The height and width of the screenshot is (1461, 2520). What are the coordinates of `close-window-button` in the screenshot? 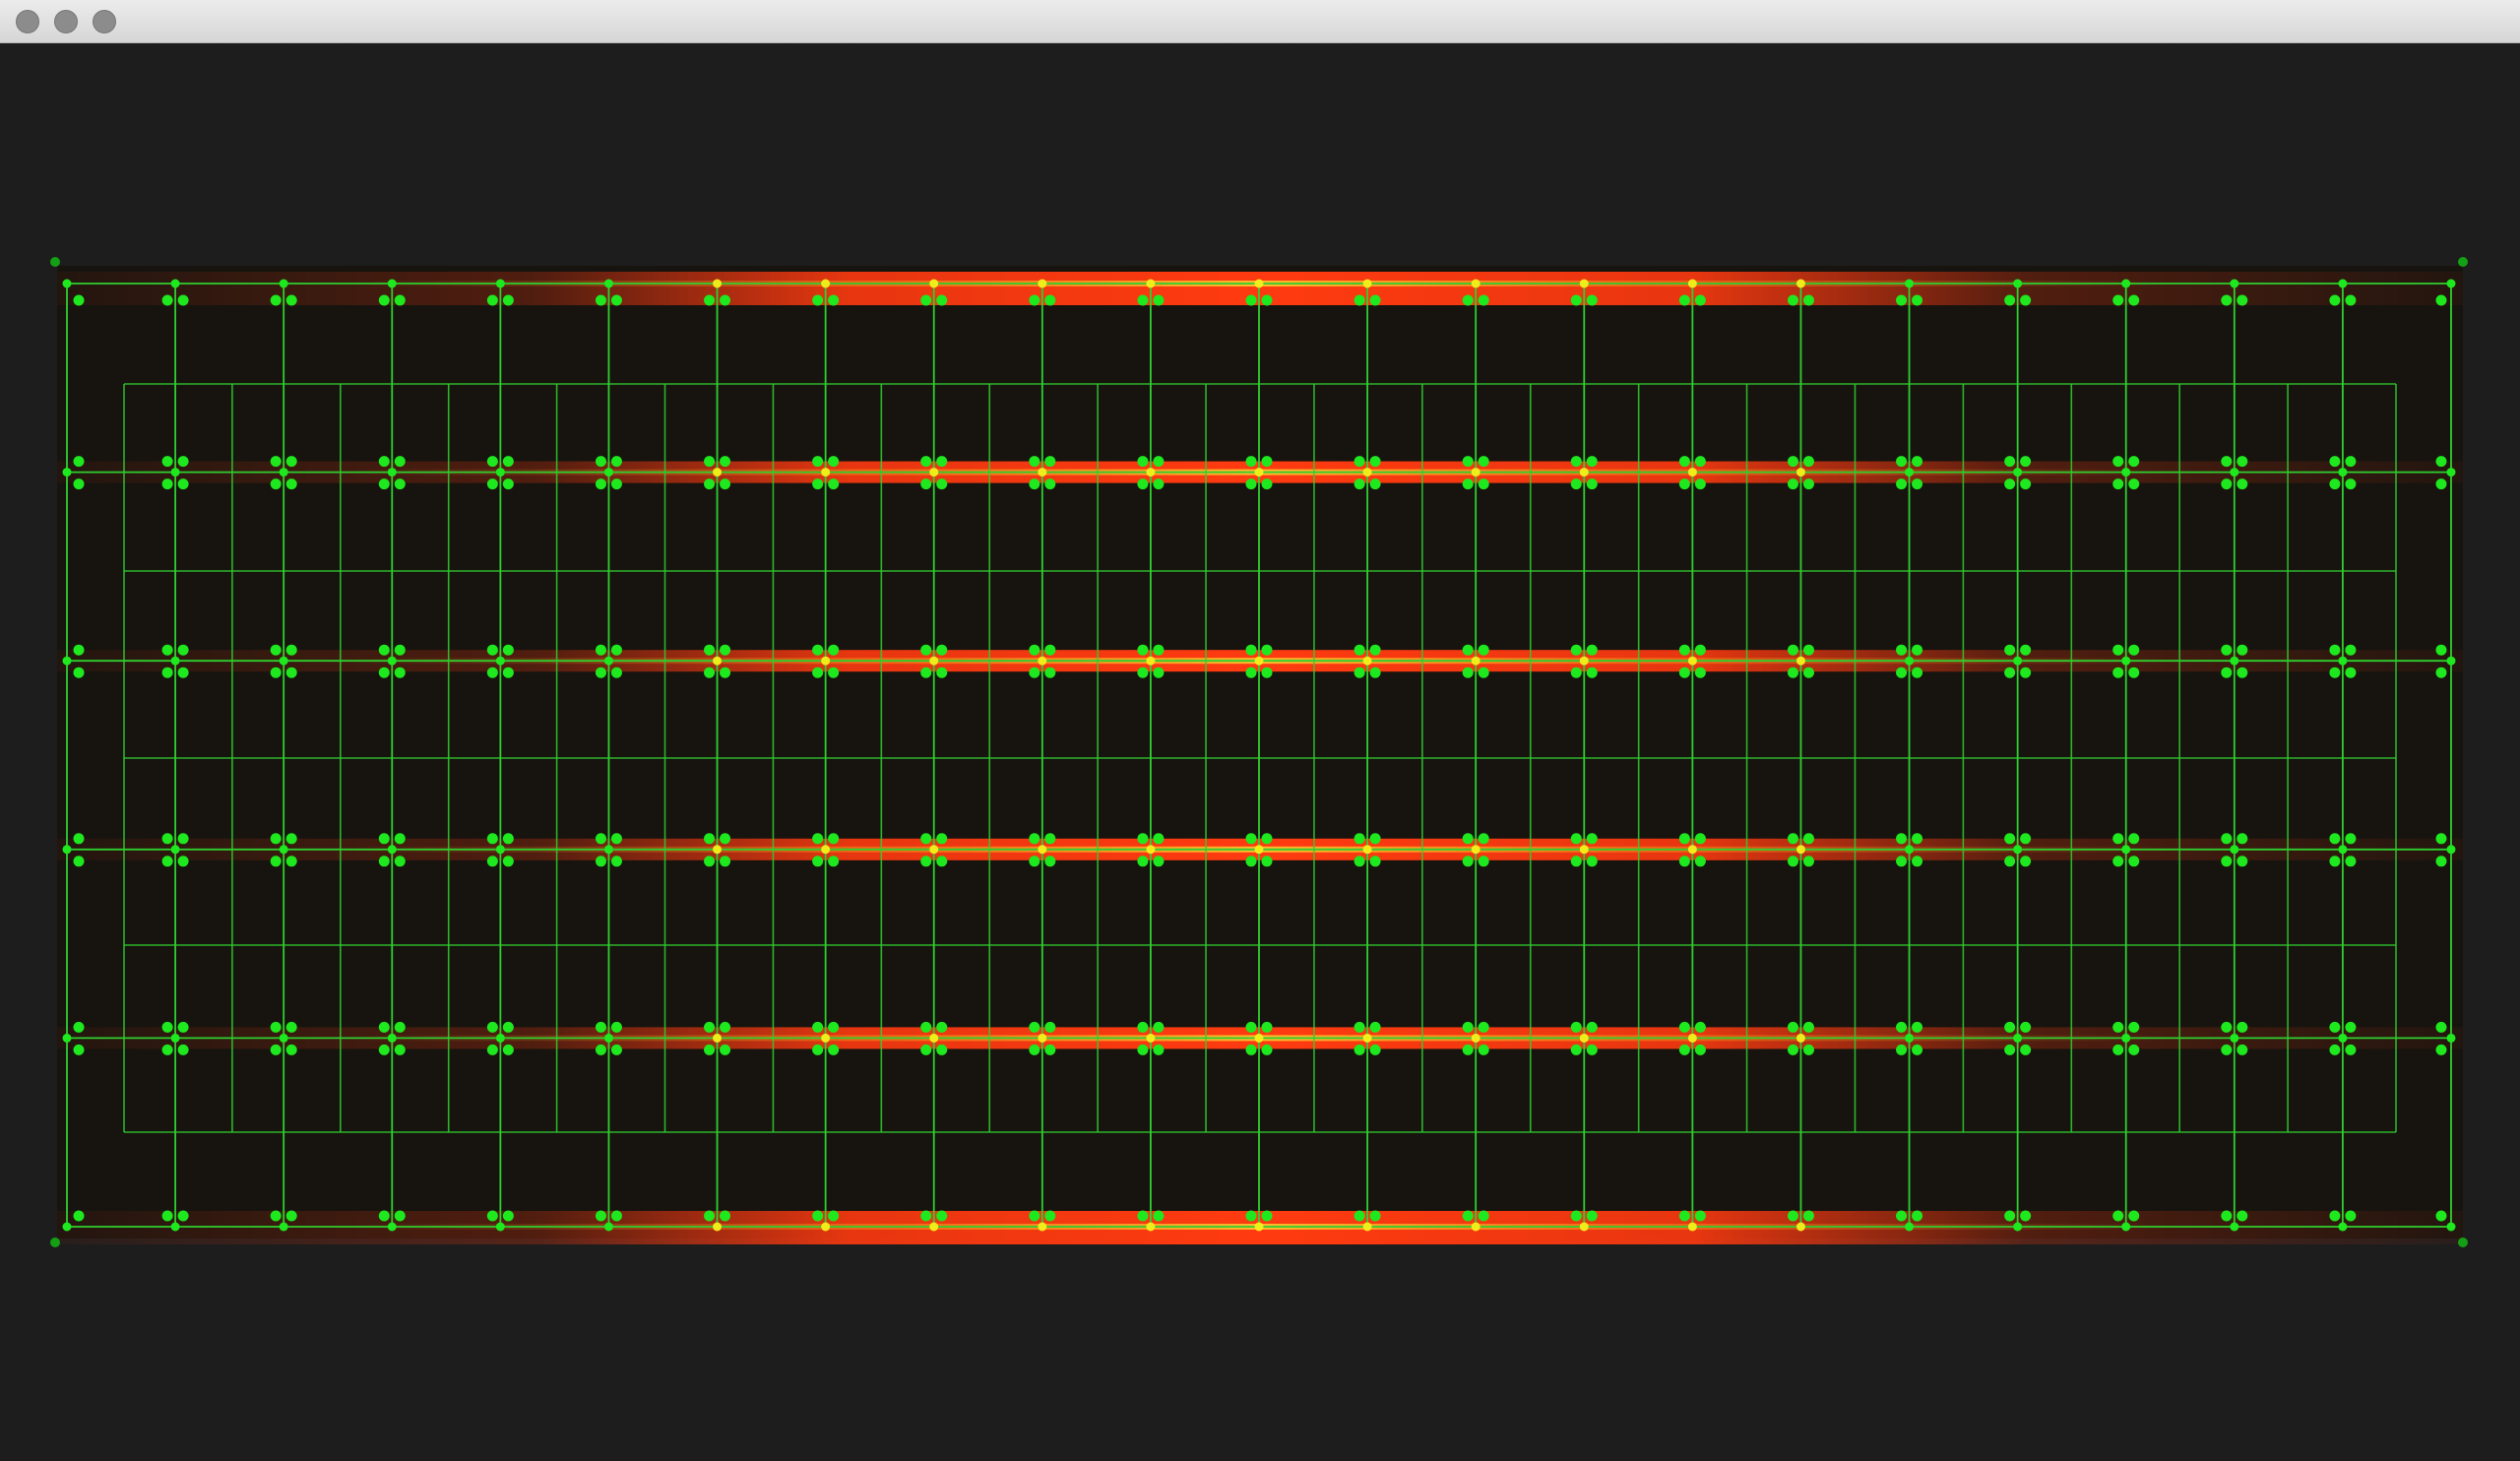 It's located at (27, 21).